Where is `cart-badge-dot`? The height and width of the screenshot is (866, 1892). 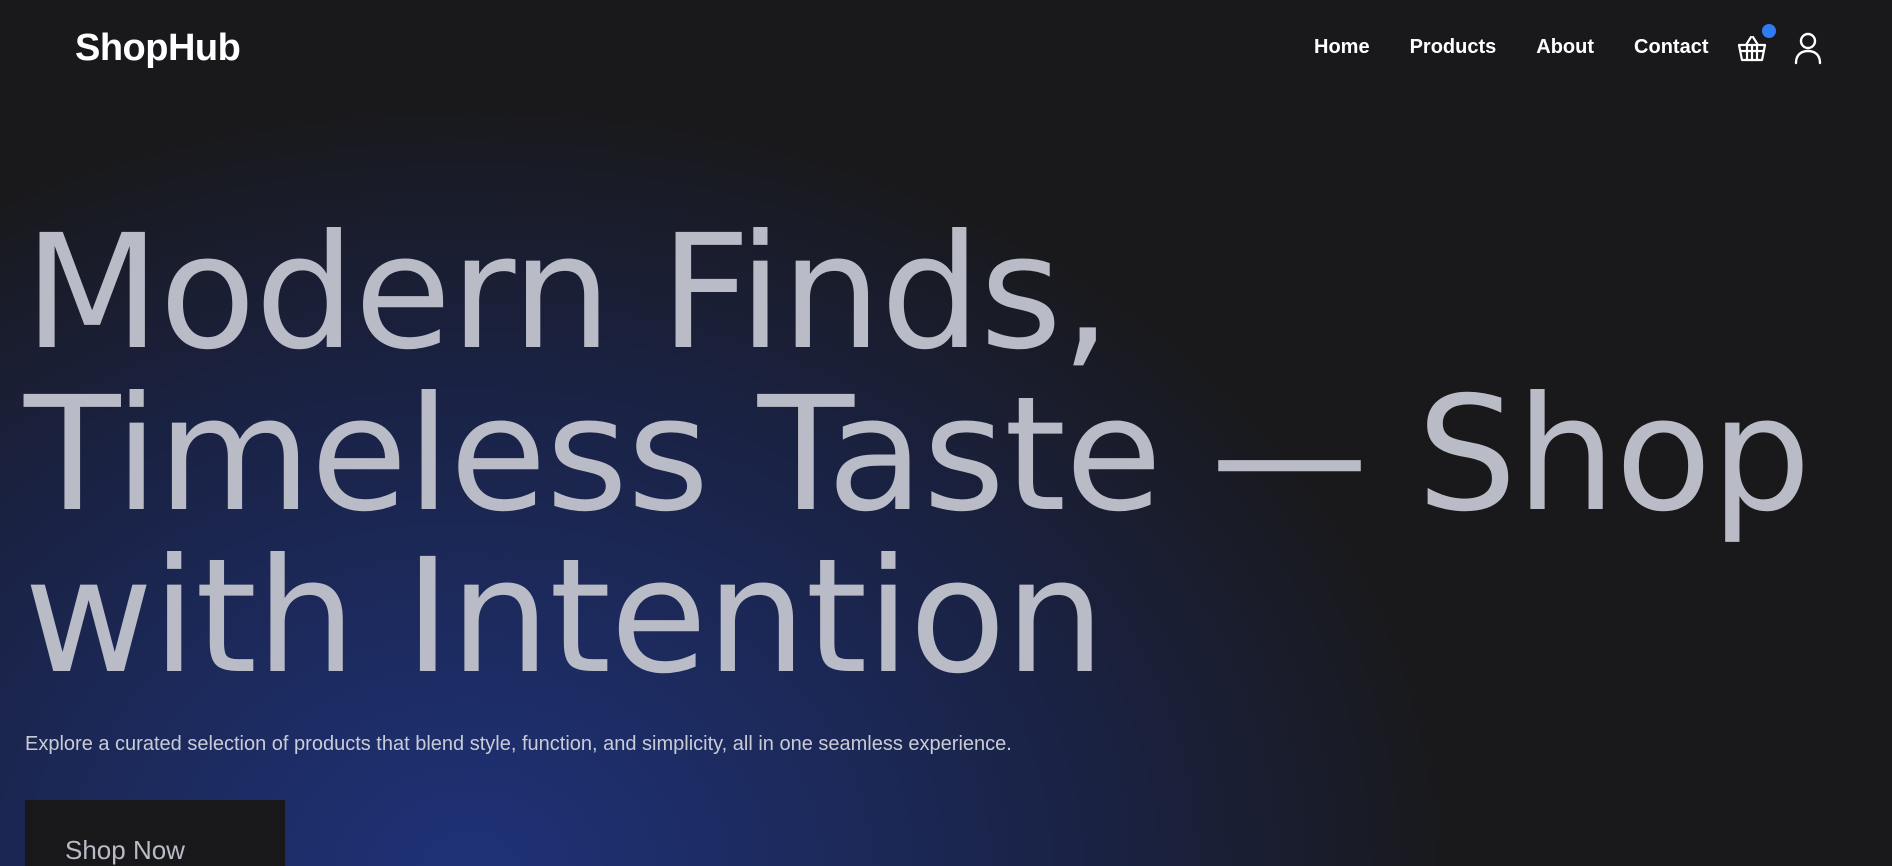
cart-badge-dot is located at coordinates (1769, 31).